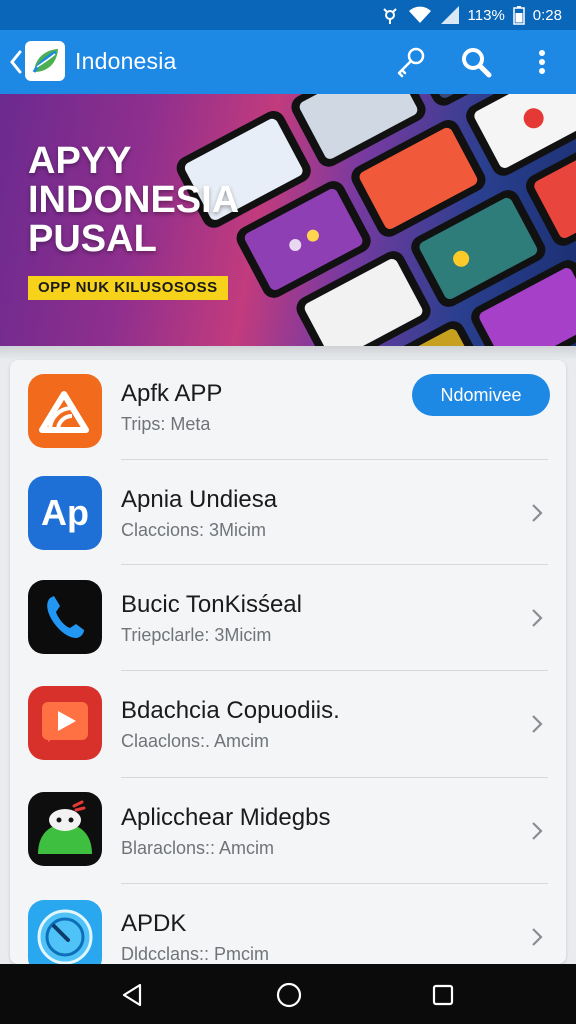 The height and width of the screenshot is (1024, 576). Describe the element at coordinates (542, 62) in the screenshot. I see `more-vert-icon` at that location.